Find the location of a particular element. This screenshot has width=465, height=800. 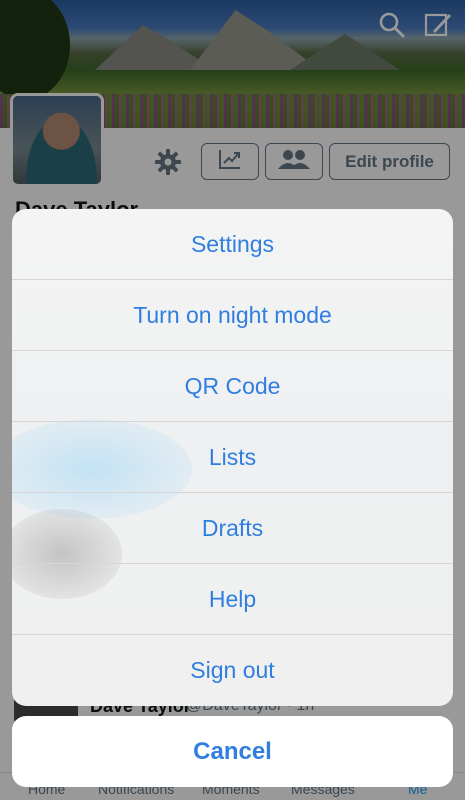

menu-item-sign-out: Sign out is located at coordinates (232, 670).